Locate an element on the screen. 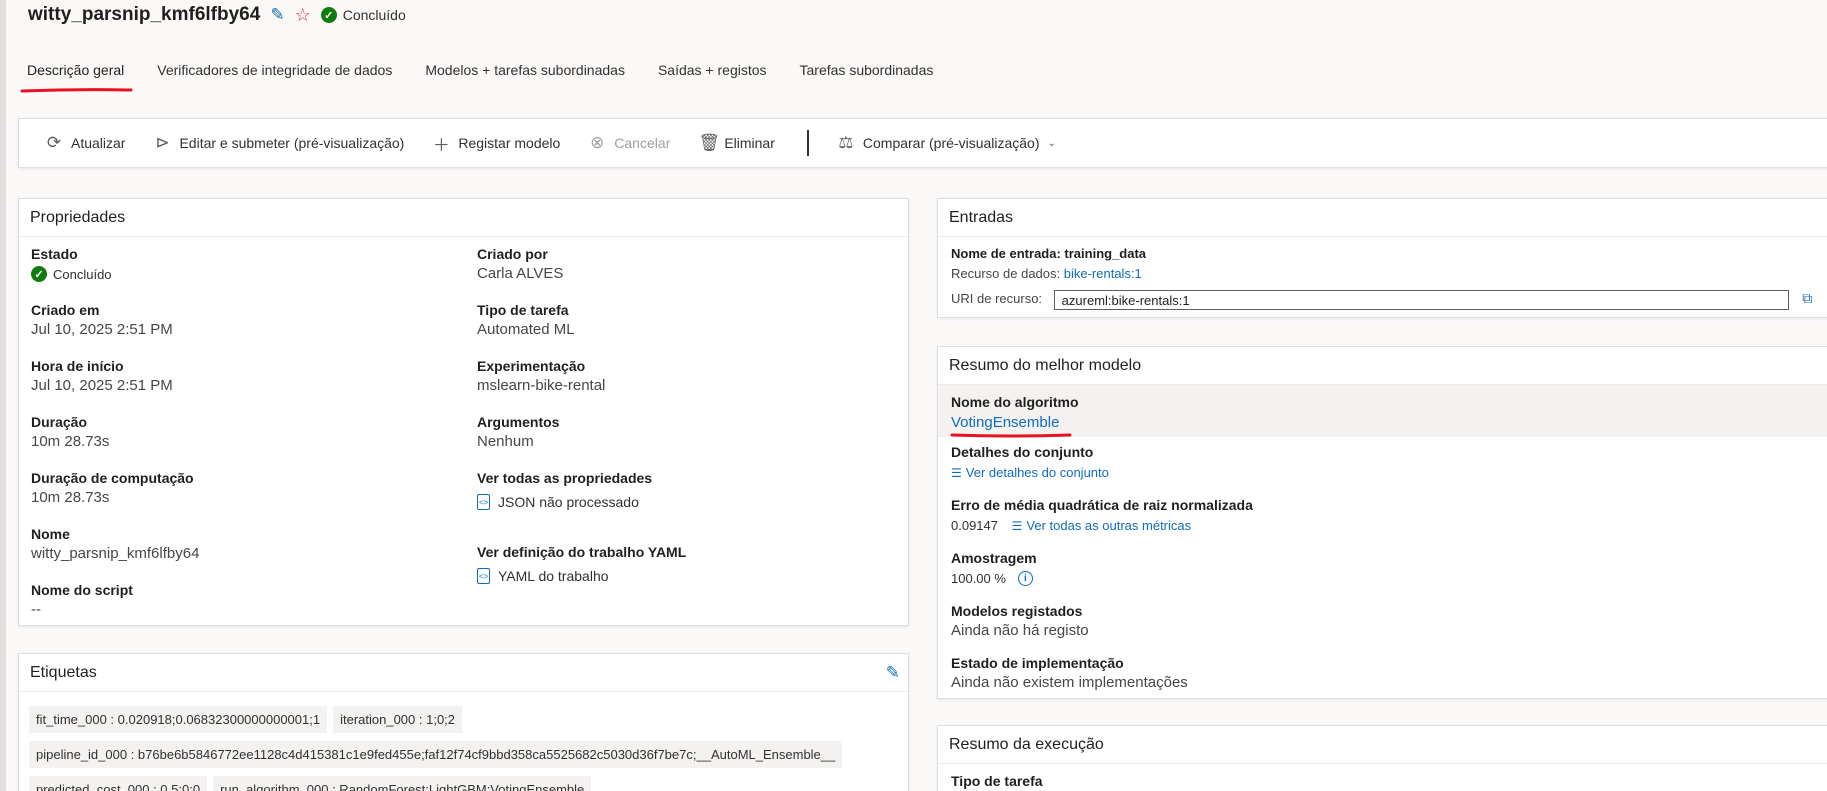 This screenshot has width=1827, height=791. tab-annotation-underline is located at coordinates (76, 90).